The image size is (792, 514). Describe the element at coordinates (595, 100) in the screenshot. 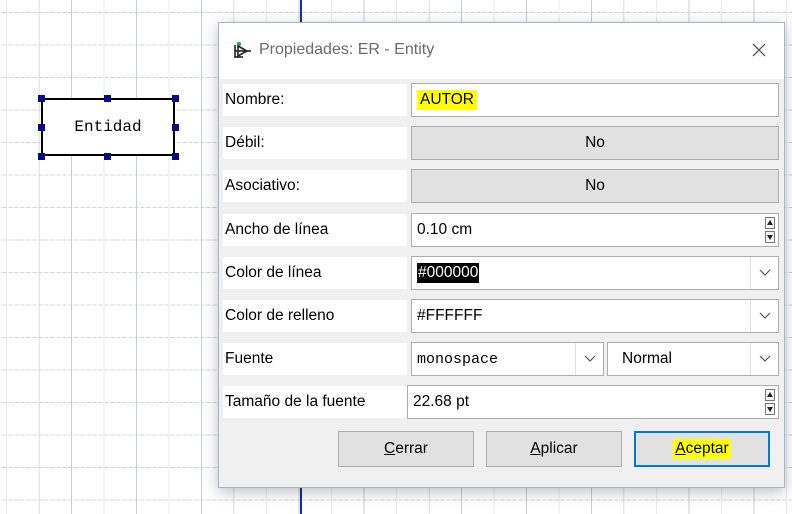

I see `nombre-input: AUTOR` at that location.